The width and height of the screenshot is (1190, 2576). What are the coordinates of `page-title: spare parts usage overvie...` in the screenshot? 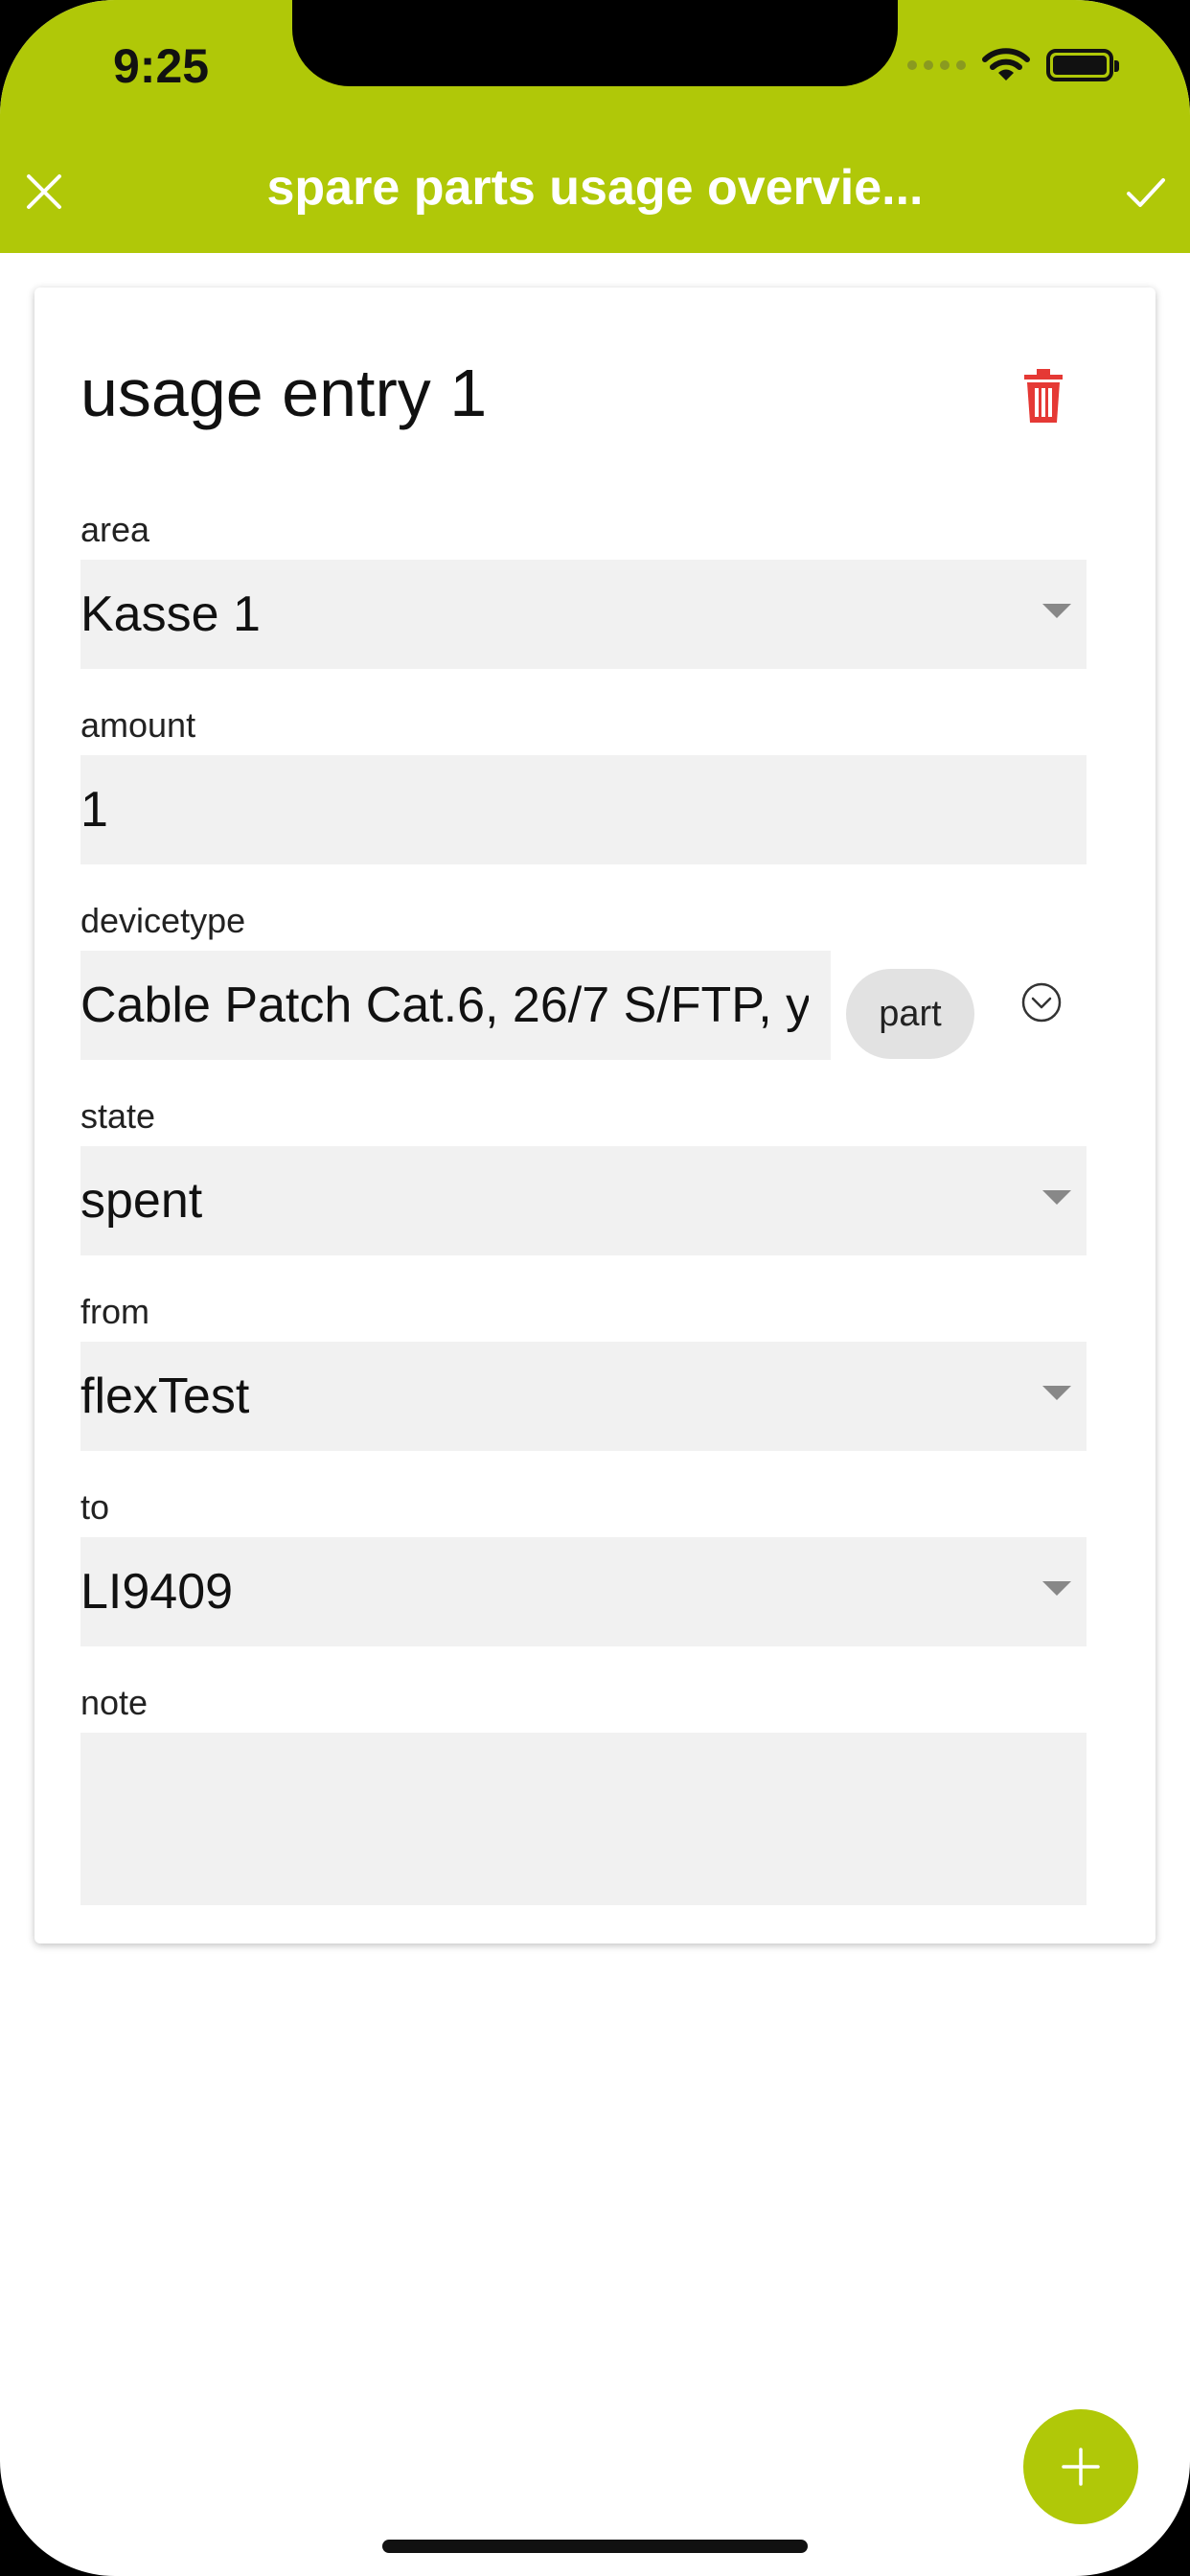 It's located at (595, 188).